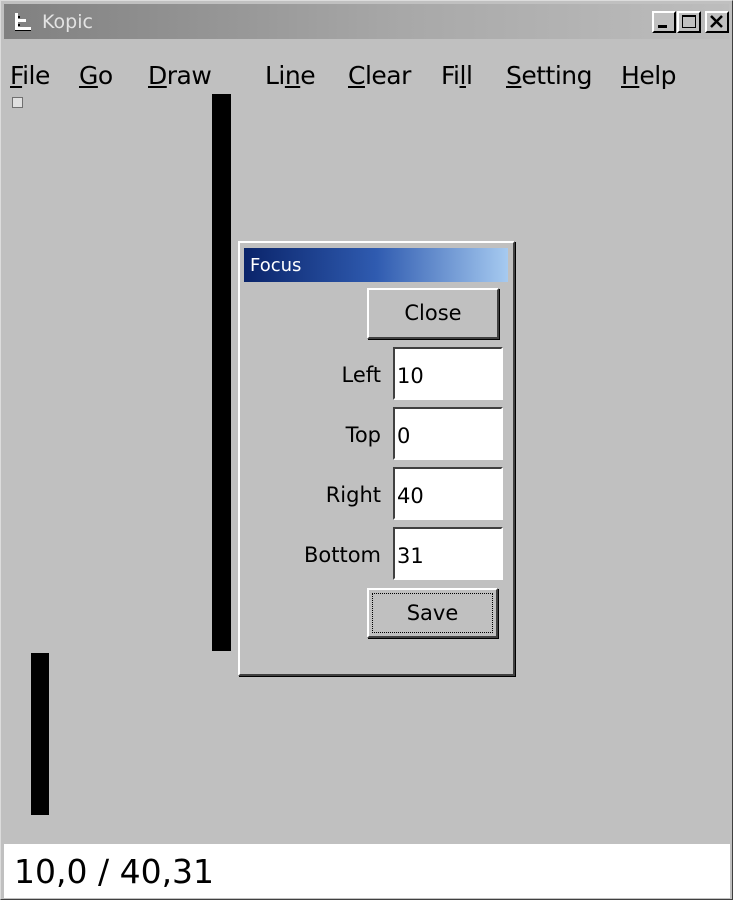 Image resolution: width=733 pixels, height=900 pixels. Describe the element at coordinates (379, 76) in the screenshot. I see `menu-clear: Clear` at that location.